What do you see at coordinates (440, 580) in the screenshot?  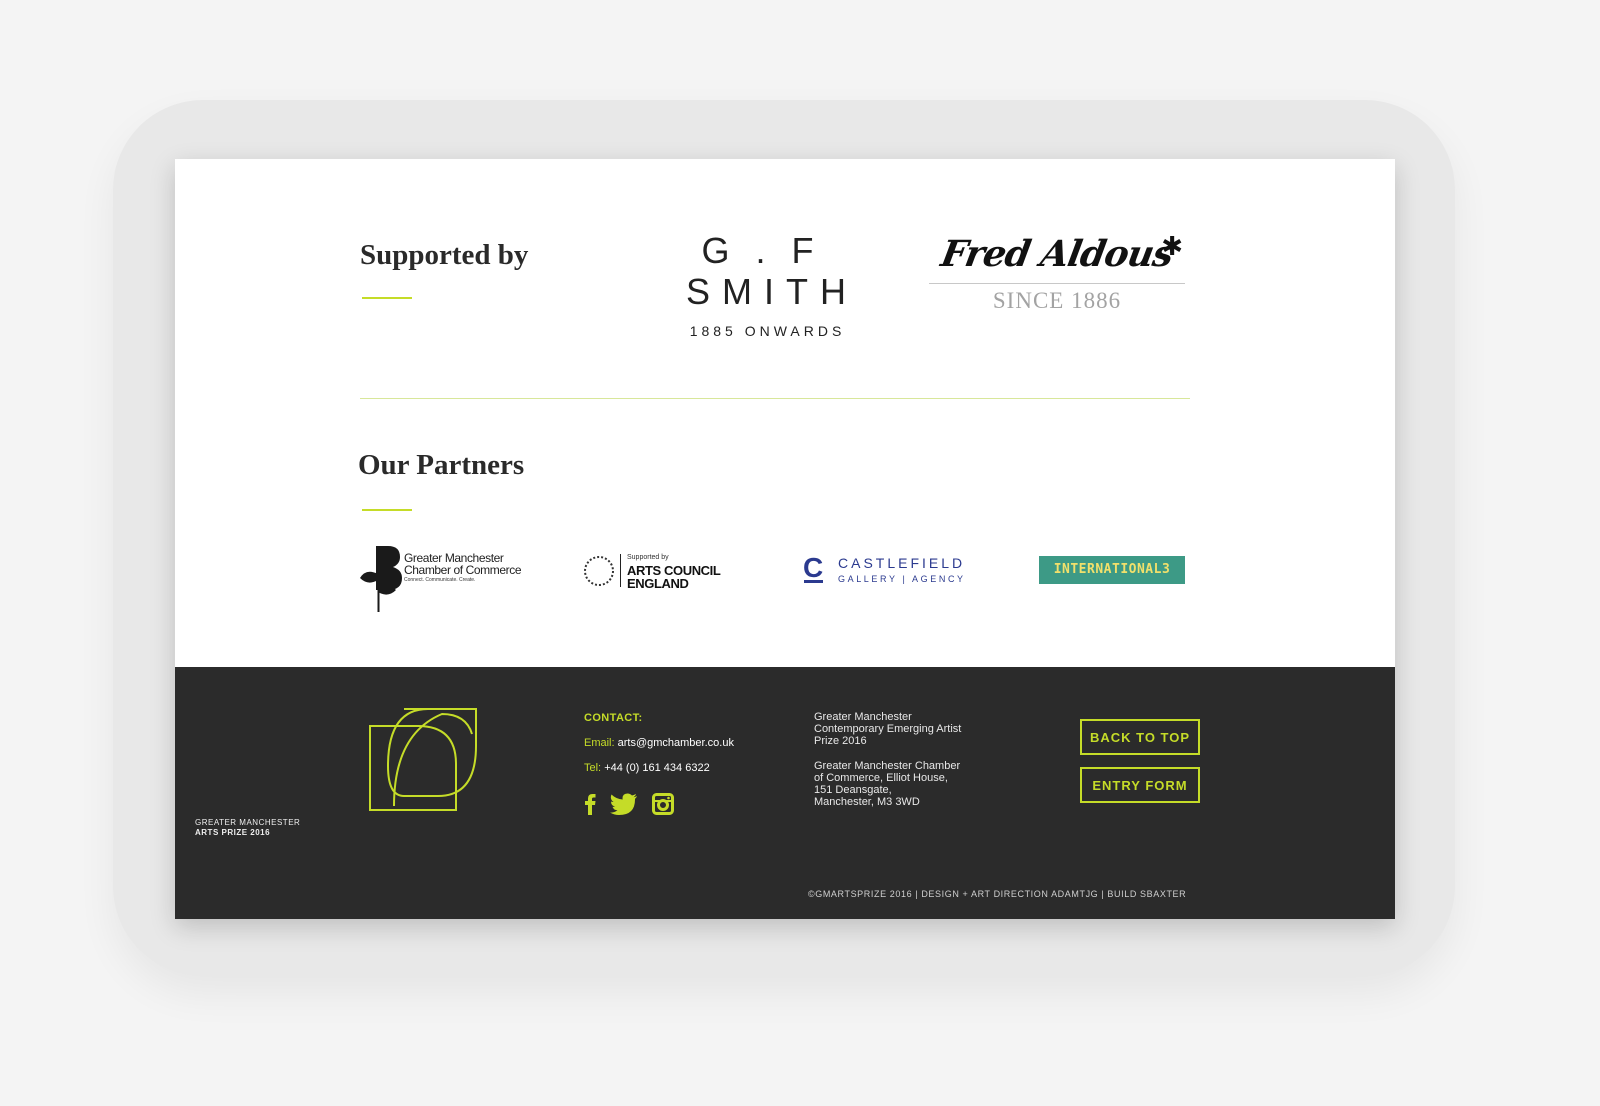 I see `gm-chamber-tagline: Connect. Communicate. Create.` at bounding box center [440, 580].